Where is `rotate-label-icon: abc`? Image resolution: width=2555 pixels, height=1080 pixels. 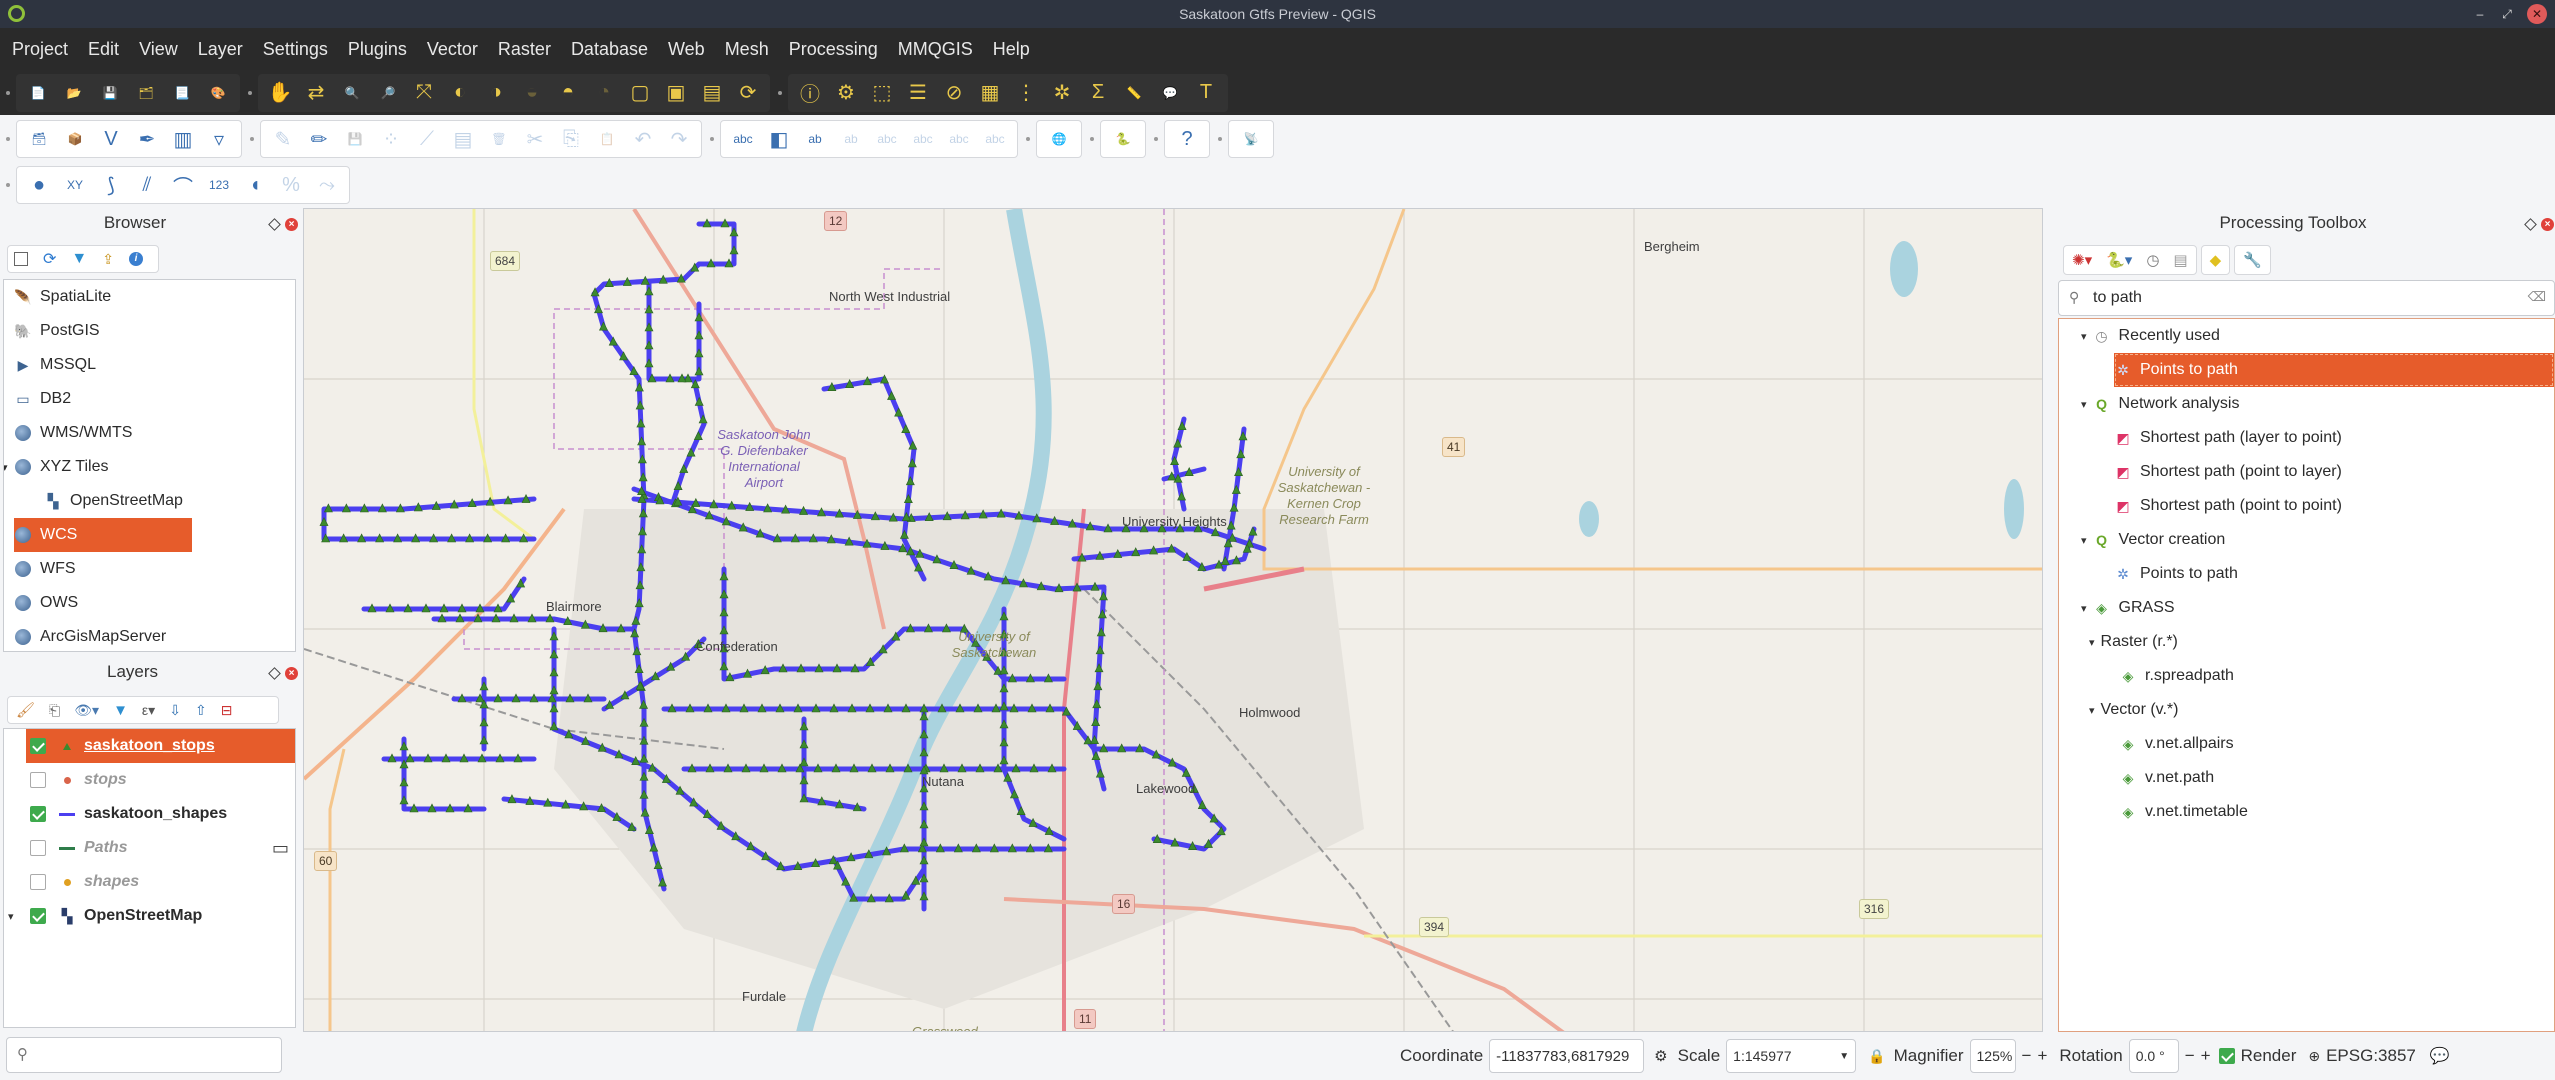 rotate-label-icon: abc is located at coordinates (959, 139).